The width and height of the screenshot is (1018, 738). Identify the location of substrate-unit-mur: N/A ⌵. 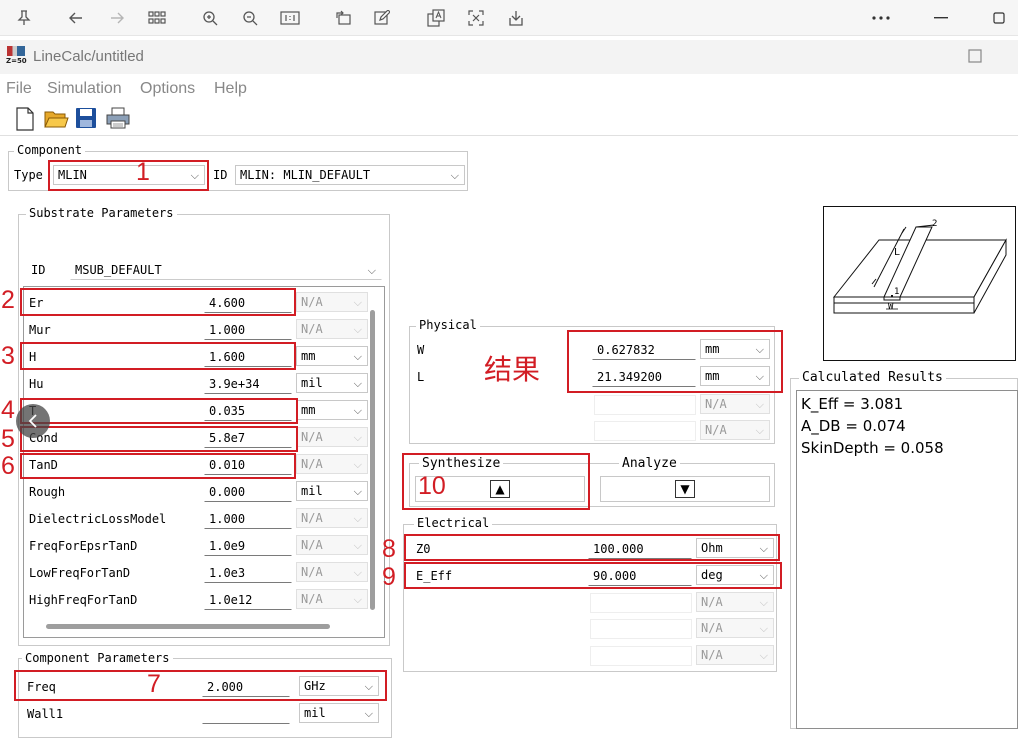
(332, 329).